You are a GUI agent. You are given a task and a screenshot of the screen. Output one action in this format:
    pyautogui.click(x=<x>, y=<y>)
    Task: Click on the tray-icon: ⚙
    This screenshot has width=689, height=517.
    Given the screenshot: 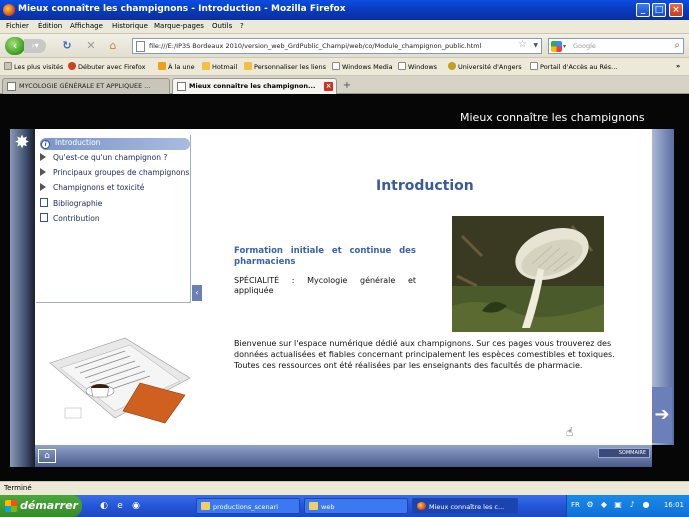 What is the action you would take?
    pyautogui.click(x=590, y=505)
    